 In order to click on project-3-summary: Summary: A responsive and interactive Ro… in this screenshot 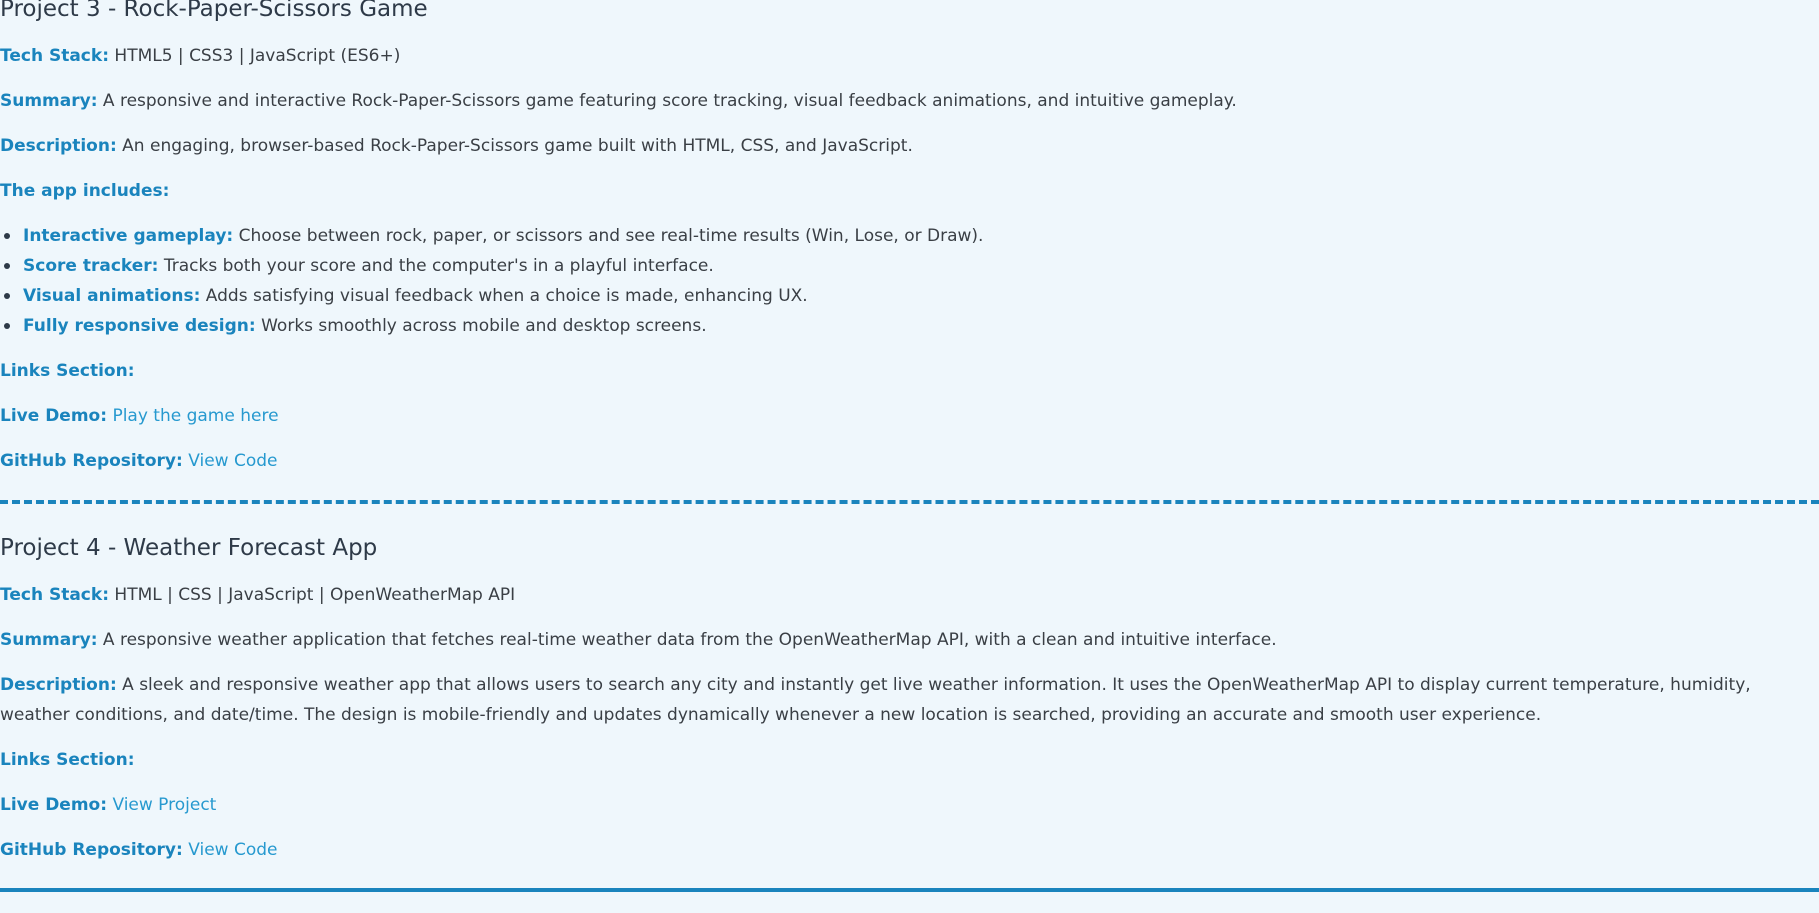, I will do `click(618, 101)`.